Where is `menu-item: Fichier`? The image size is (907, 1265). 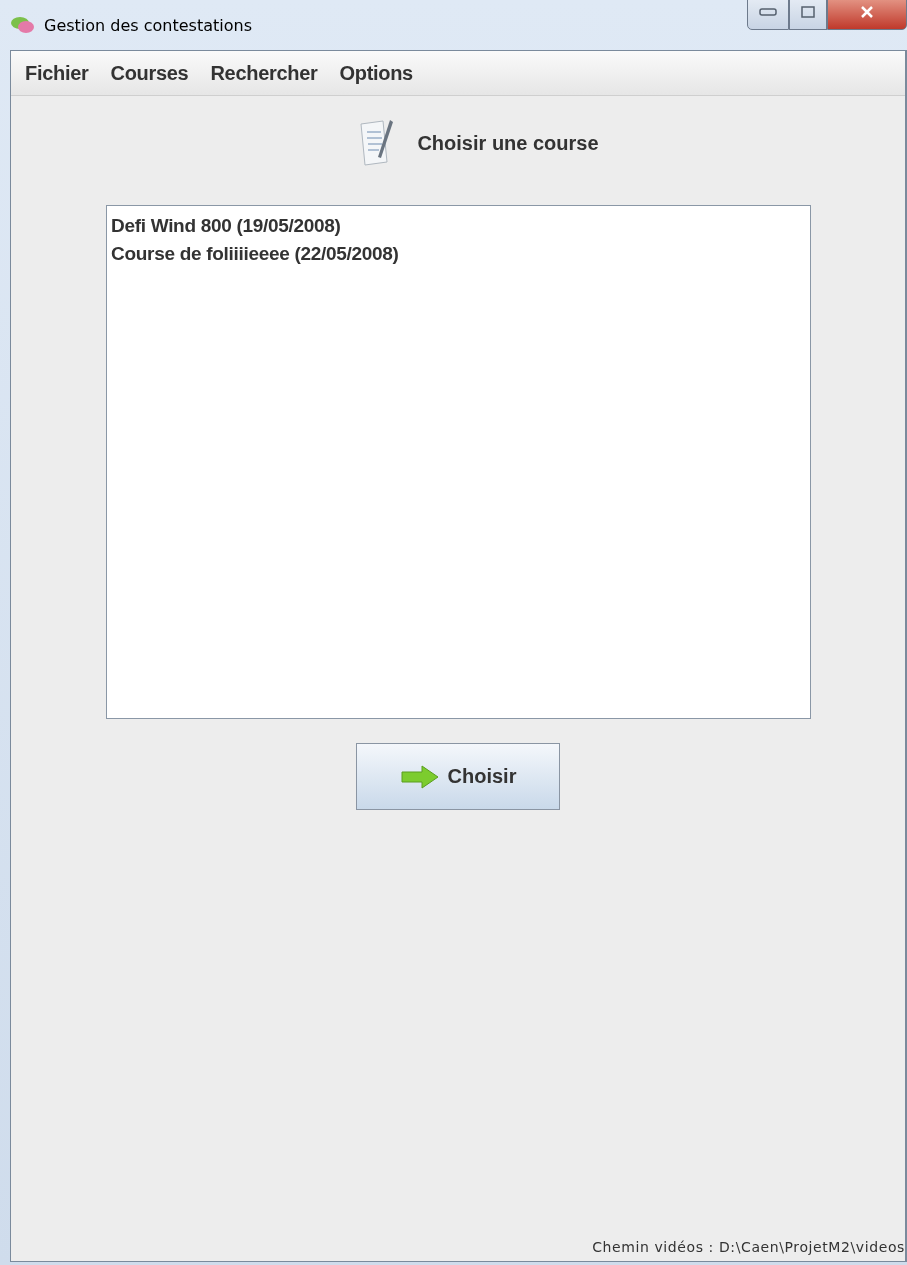
menu-item: Fichier is located at coordinates (58, 73).